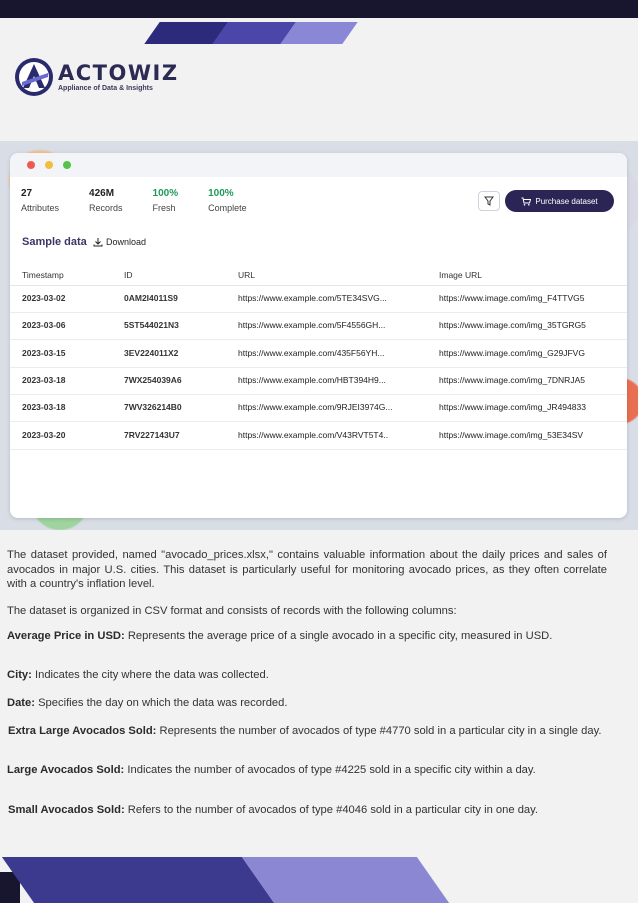 This screenshot has height=903, width=638. Describe the element at coordinates (66, 636) in the screenshot. I see `field-label: Average Price in USD:` at that location.